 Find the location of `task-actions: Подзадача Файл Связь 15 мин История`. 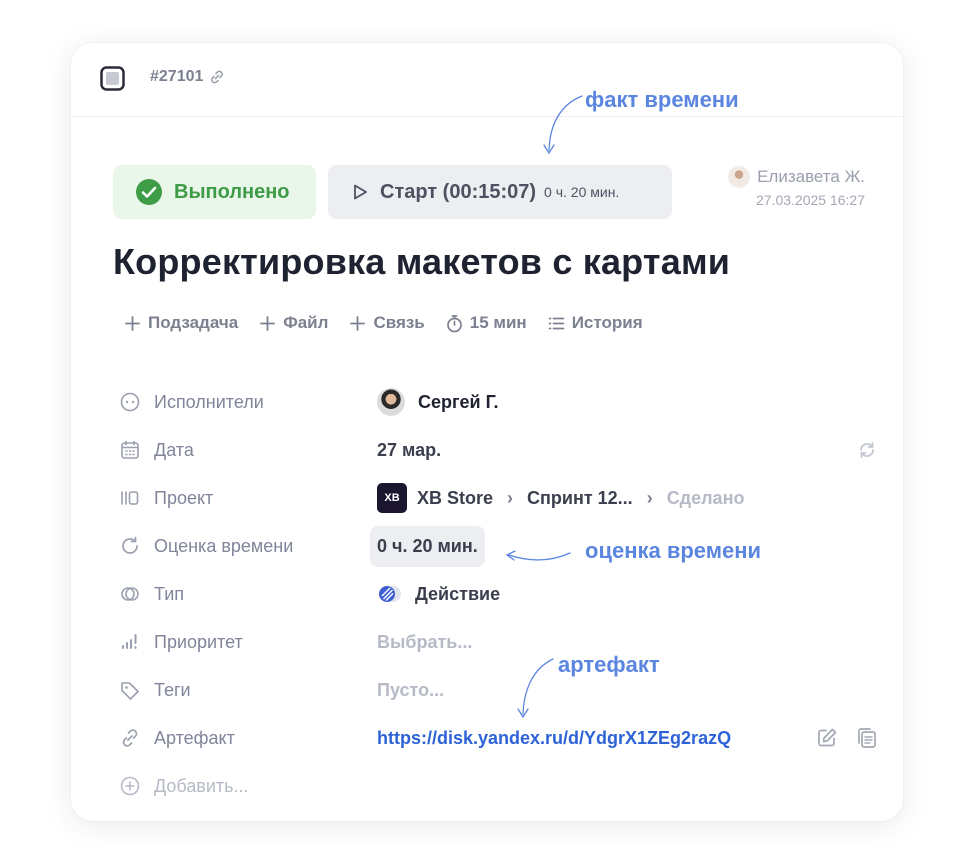

task-actions: Подзадача Файл Связь 15 мин История is located at coordinates (383, 323).